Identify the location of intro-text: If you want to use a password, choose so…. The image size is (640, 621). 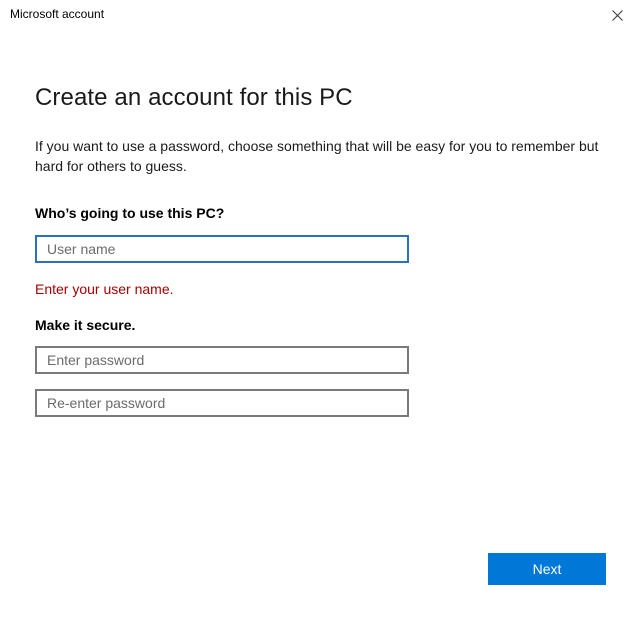
(317, 156).